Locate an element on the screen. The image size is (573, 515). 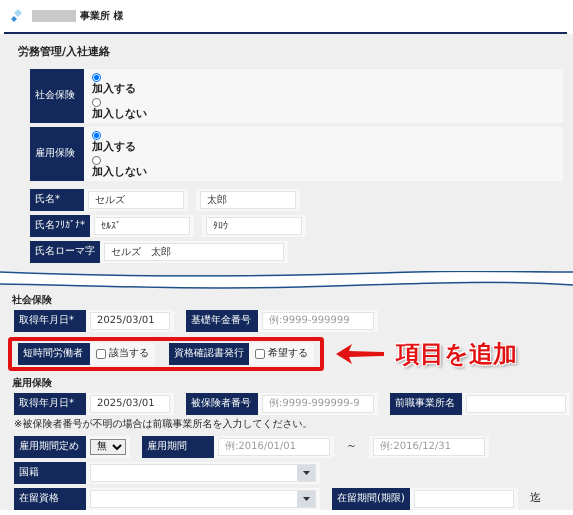
field-label: 資格確認書発行 is located at coordinates (209, 353).